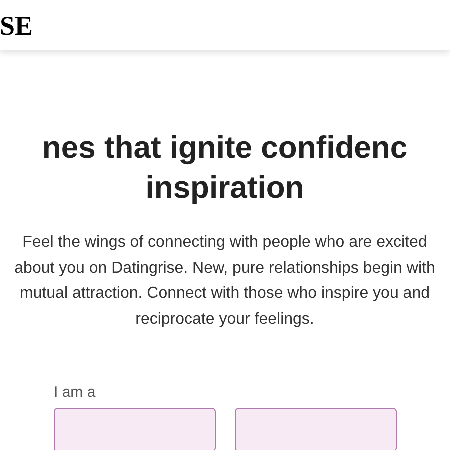 This screenshot has width=450, height=450. Describe the element at coordinates (75, 393) in the screenshot. I see `field-label: I am a` at that location.